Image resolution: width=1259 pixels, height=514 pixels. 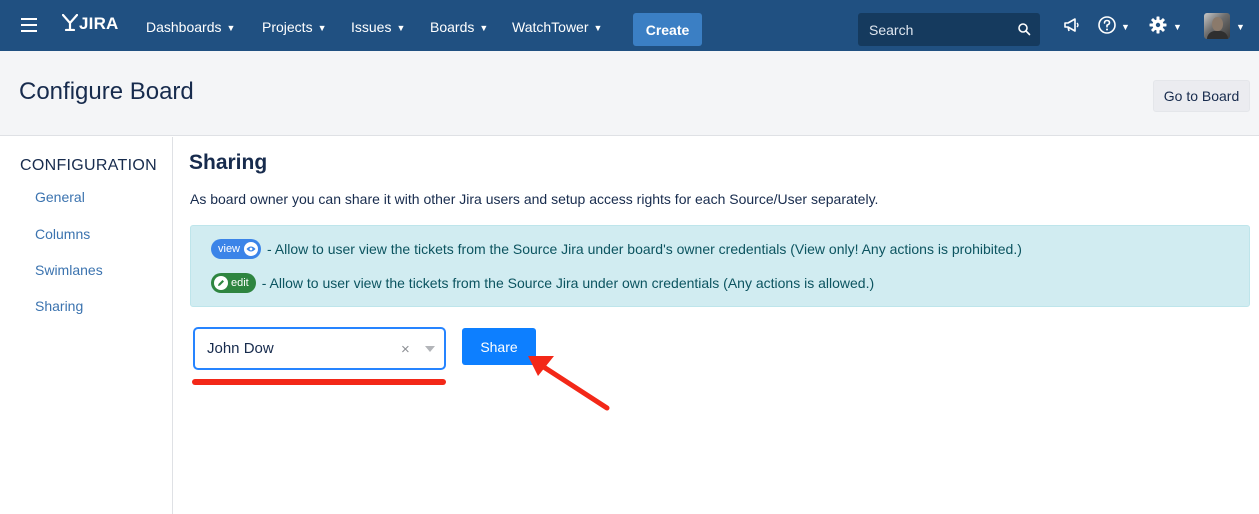 What do you see at coordinates (240, 348) in the screenshot?
I see `selected-user: John Dow` at bounding box center [240, 348].